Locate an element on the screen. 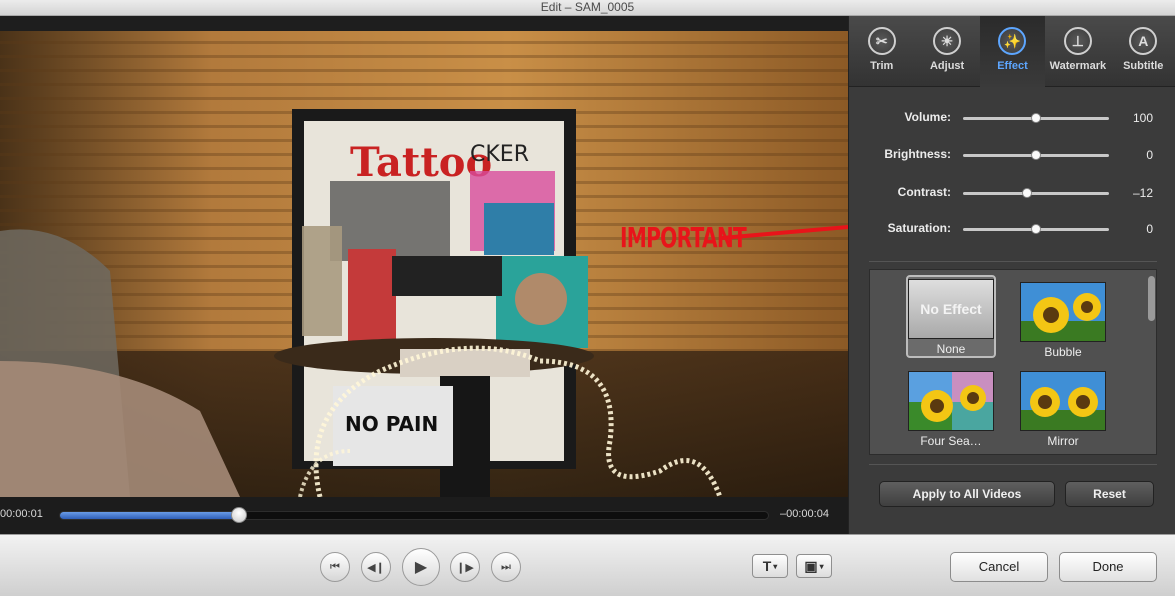 The image size is (1175, 596). skip-to-end-button: ⏭ is located at coordinates (506, 567).